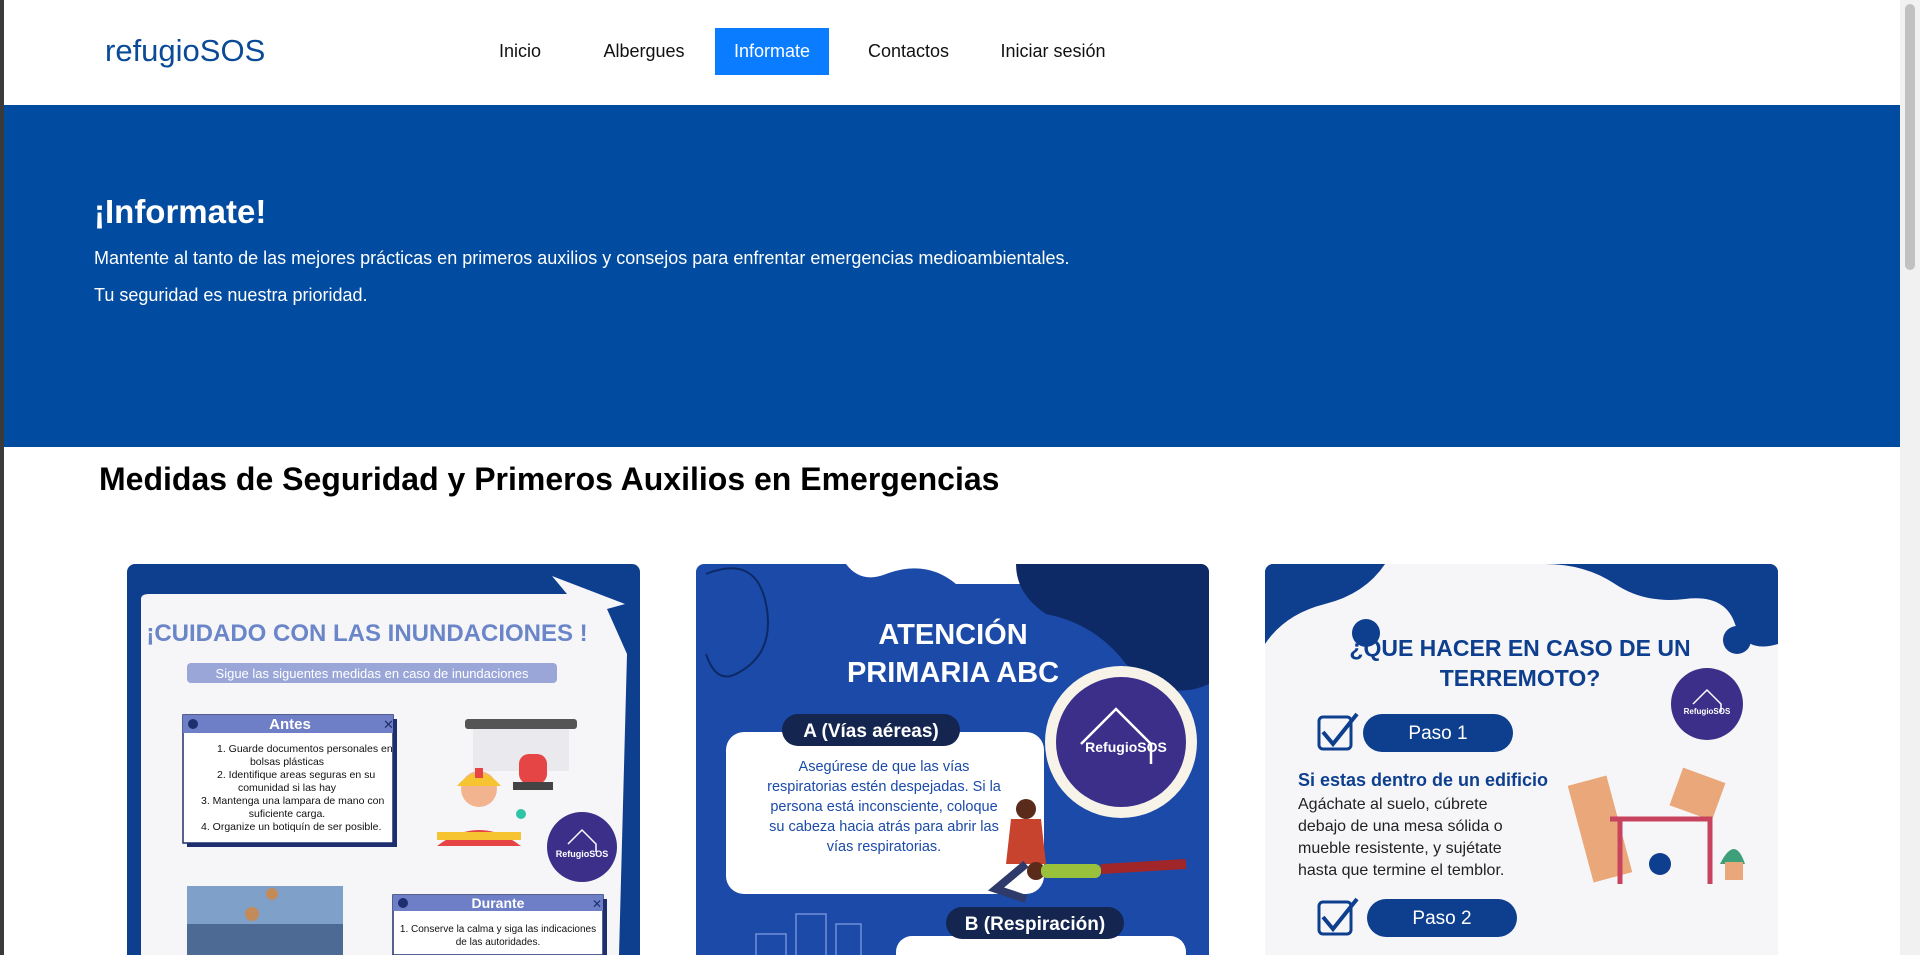 The width and height of the screenshot is (1920, 955). Describe the element at coordinates (185, 51) in the screenshot. I see `brand-logo: refugioSOS` at that location.